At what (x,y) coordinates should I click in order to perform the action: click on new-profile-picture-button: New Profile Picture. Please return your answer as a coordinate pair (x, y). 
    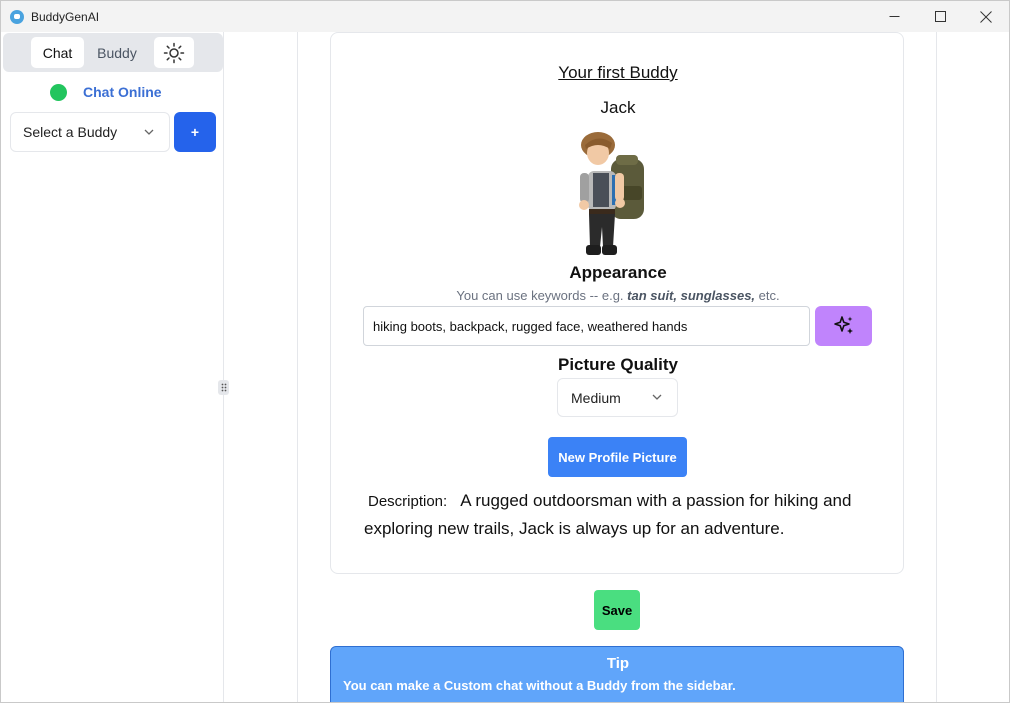
    Looking at the image, I should click on (617, 457).